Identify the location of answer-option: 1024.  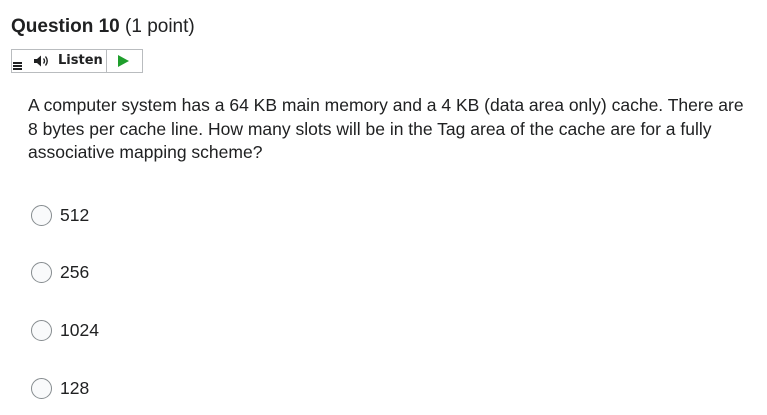
(141, 330).